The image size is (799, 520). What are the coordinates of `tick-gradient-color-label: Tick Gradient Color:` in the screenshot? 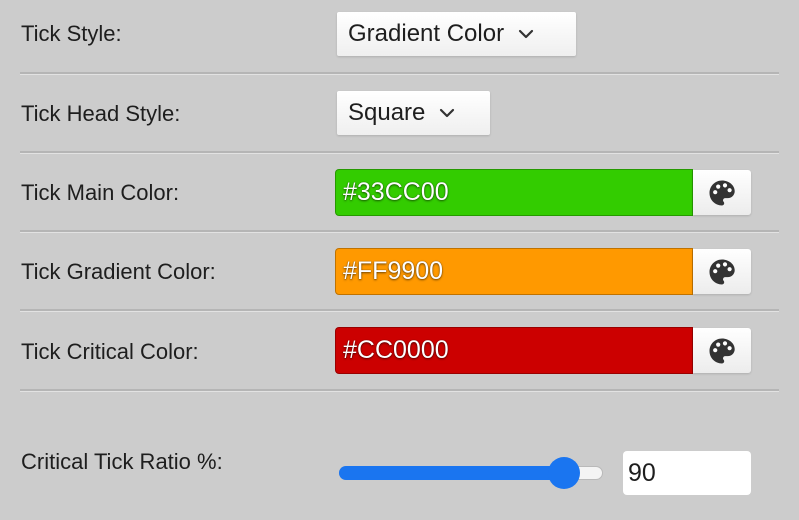 It's located at (118, 271).